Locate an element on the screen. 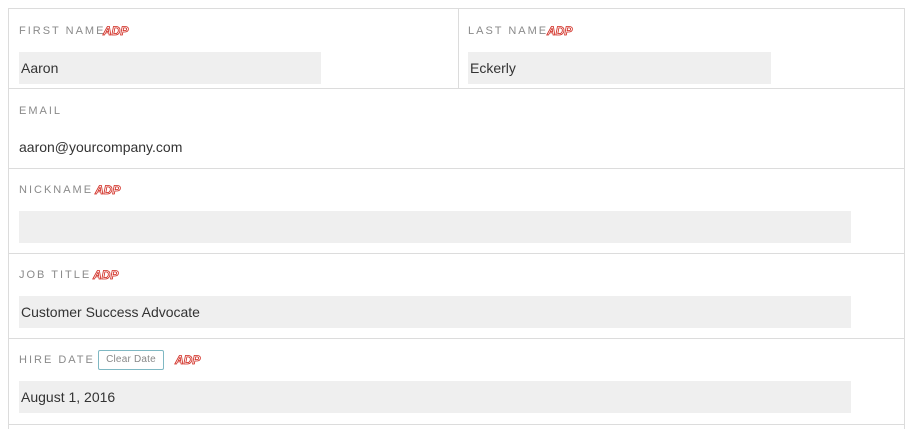 This screenshot has height=429, width=913. first-name-cell: FIRST NAME ADP Aaron is located at coordinates (234, 48).